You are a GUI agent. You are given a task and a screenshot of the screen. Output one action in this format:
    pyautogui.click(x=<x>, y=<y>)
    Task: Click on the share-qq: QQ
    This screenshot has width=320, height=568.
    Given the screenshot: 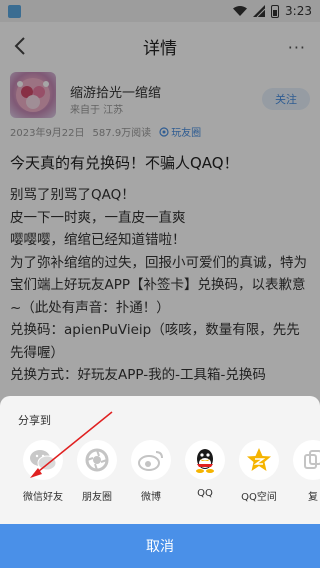 What is the action you would take?
    pyautogui.click(x=205, y=471)
    